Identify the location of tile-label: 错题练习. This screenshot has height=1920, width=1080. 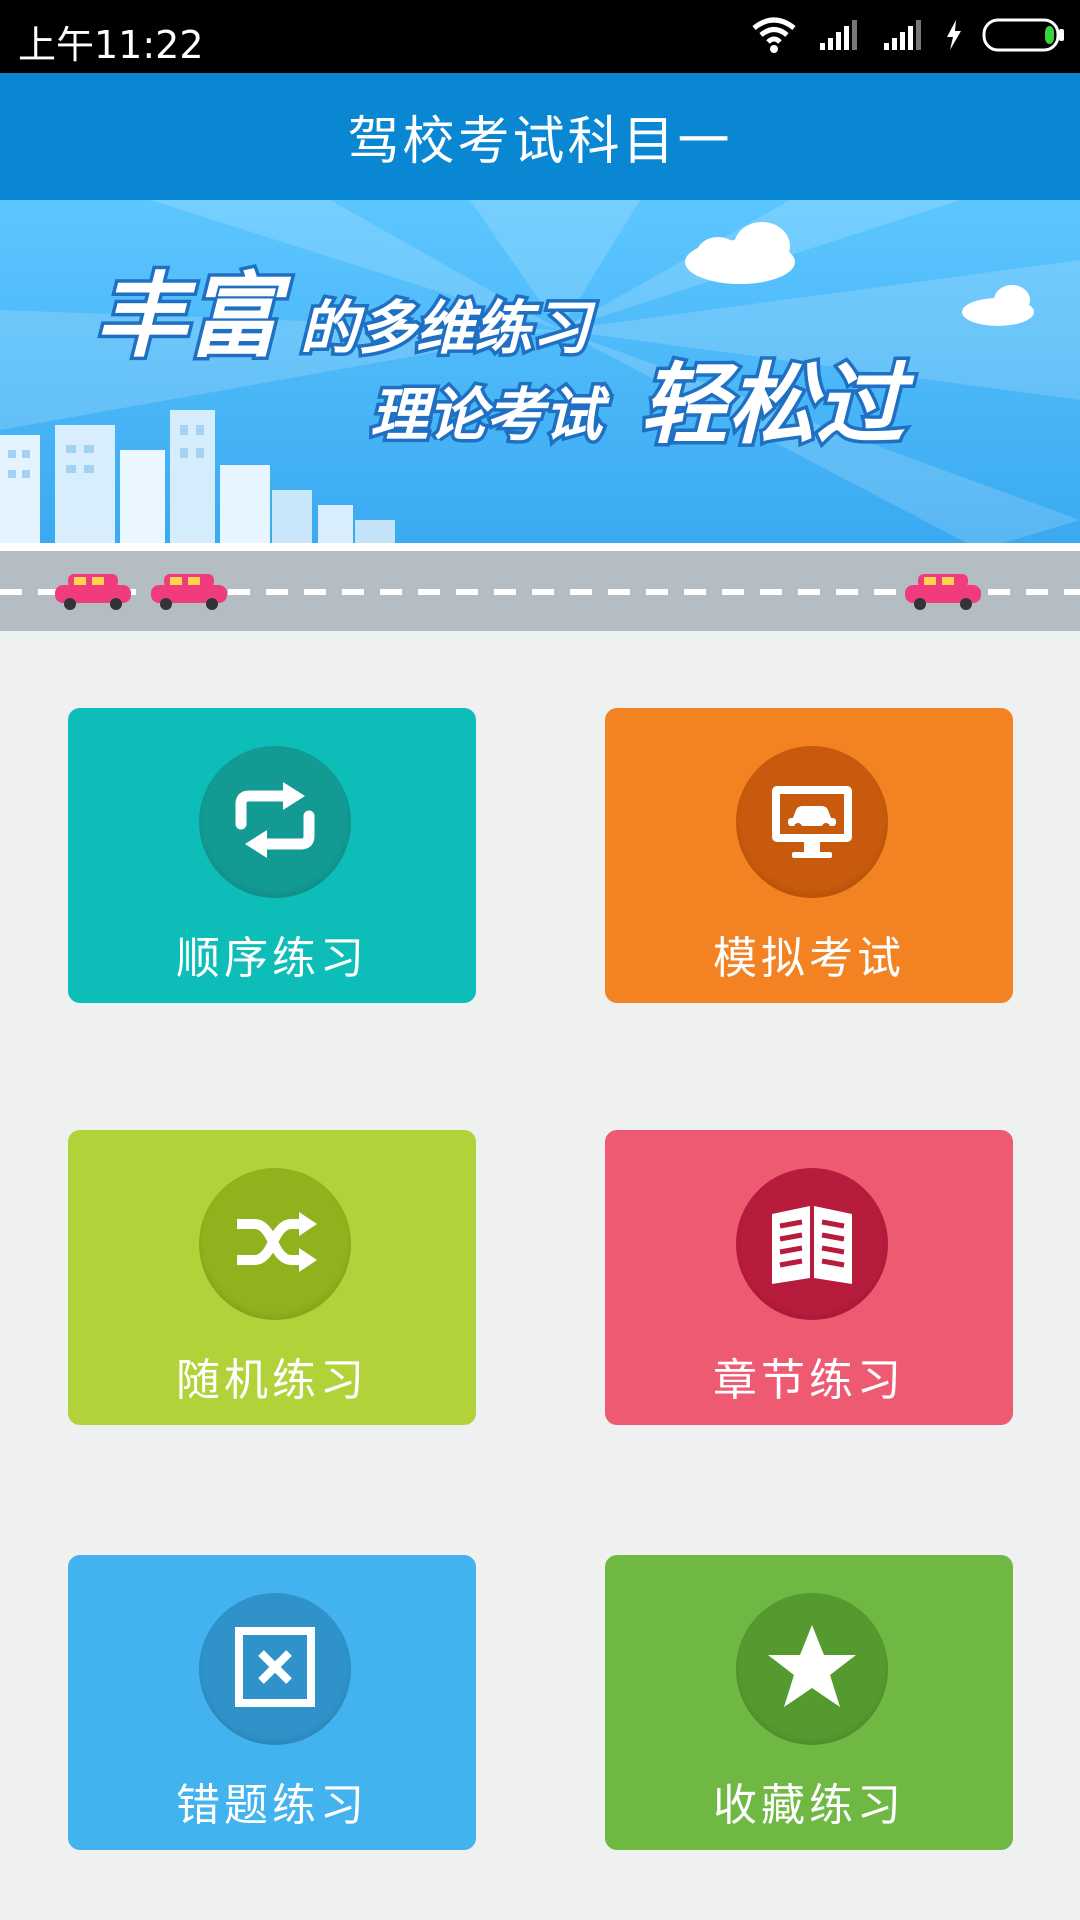
(272, 1805).